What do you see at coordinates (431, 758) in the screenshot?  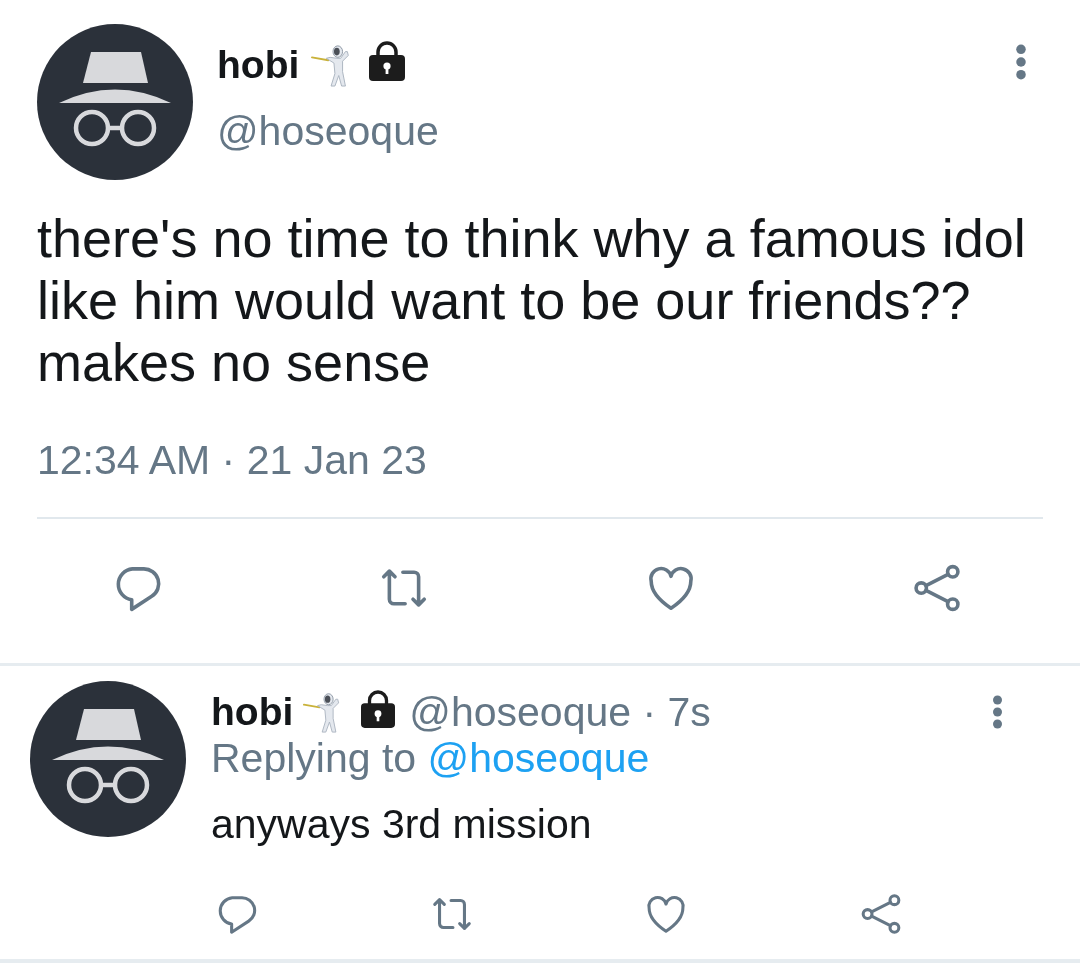 I see `replying-to-text: Replying to @hoseoque` at bounding box center [431, 758].